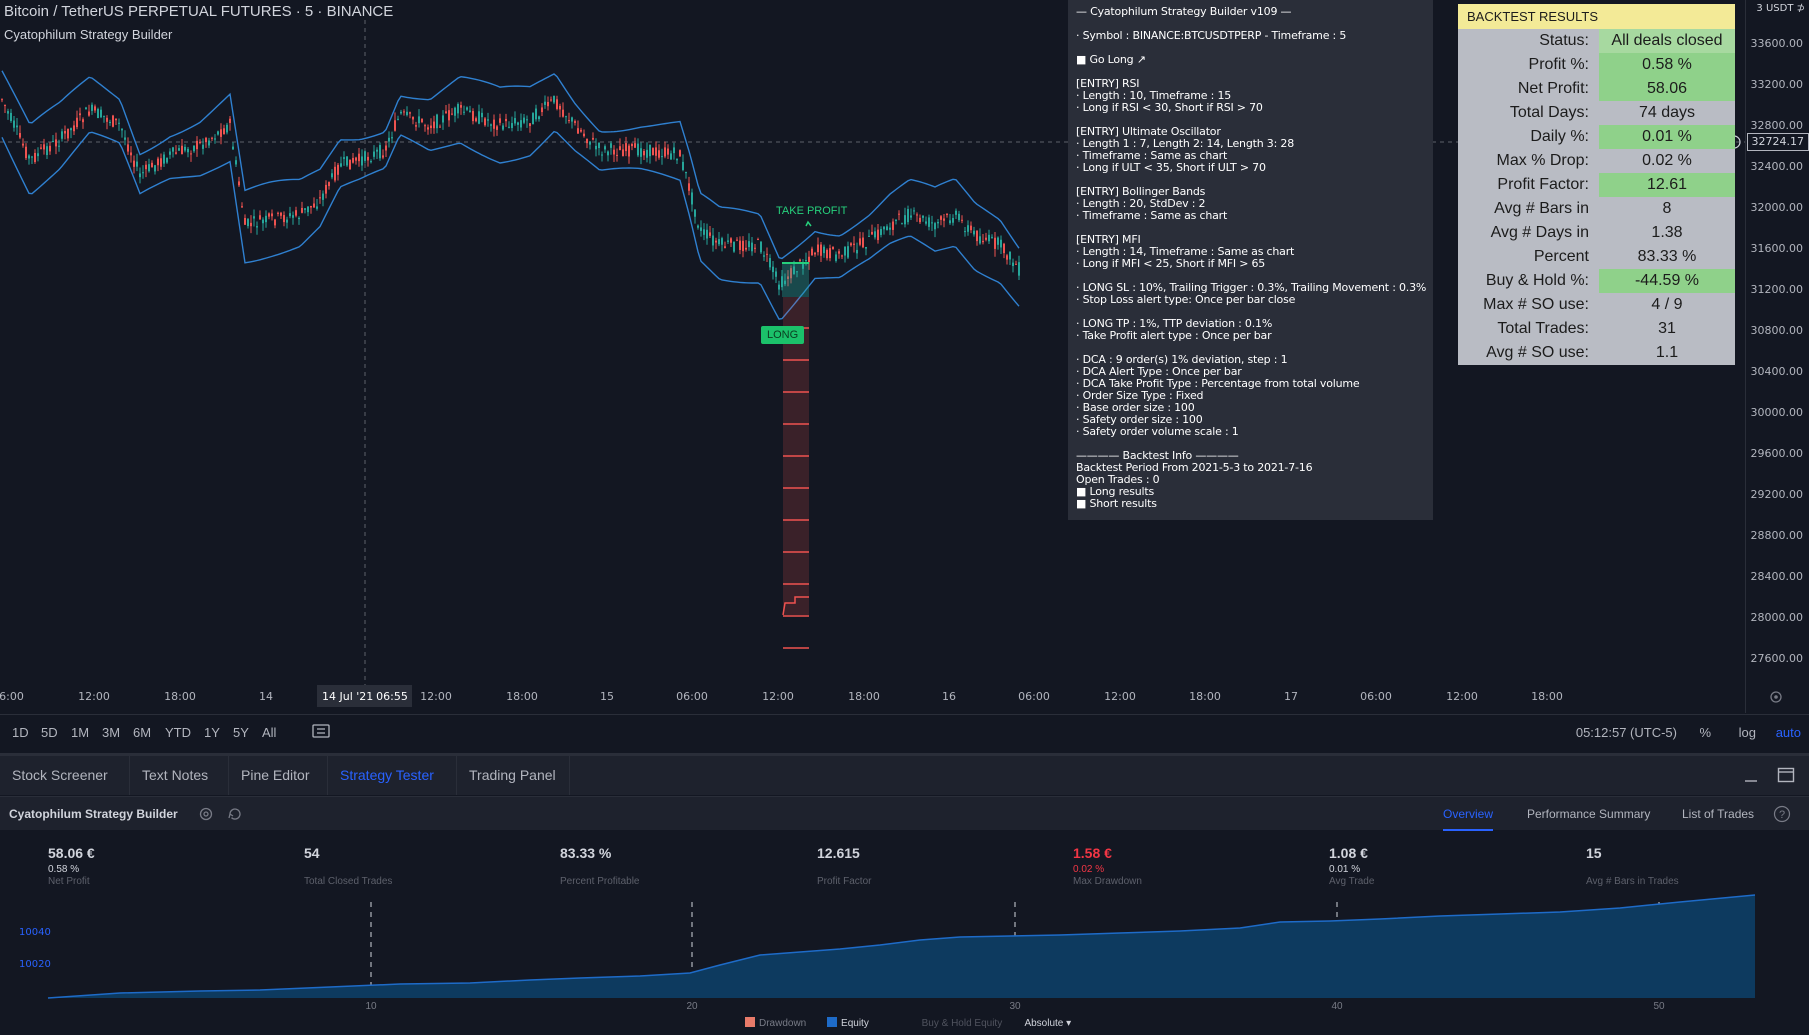 The image size is (1809, 1035). Describe the element at coordinates (513, 775) in the screenshot. I see `panel-tab: Trading Panel` at that location.